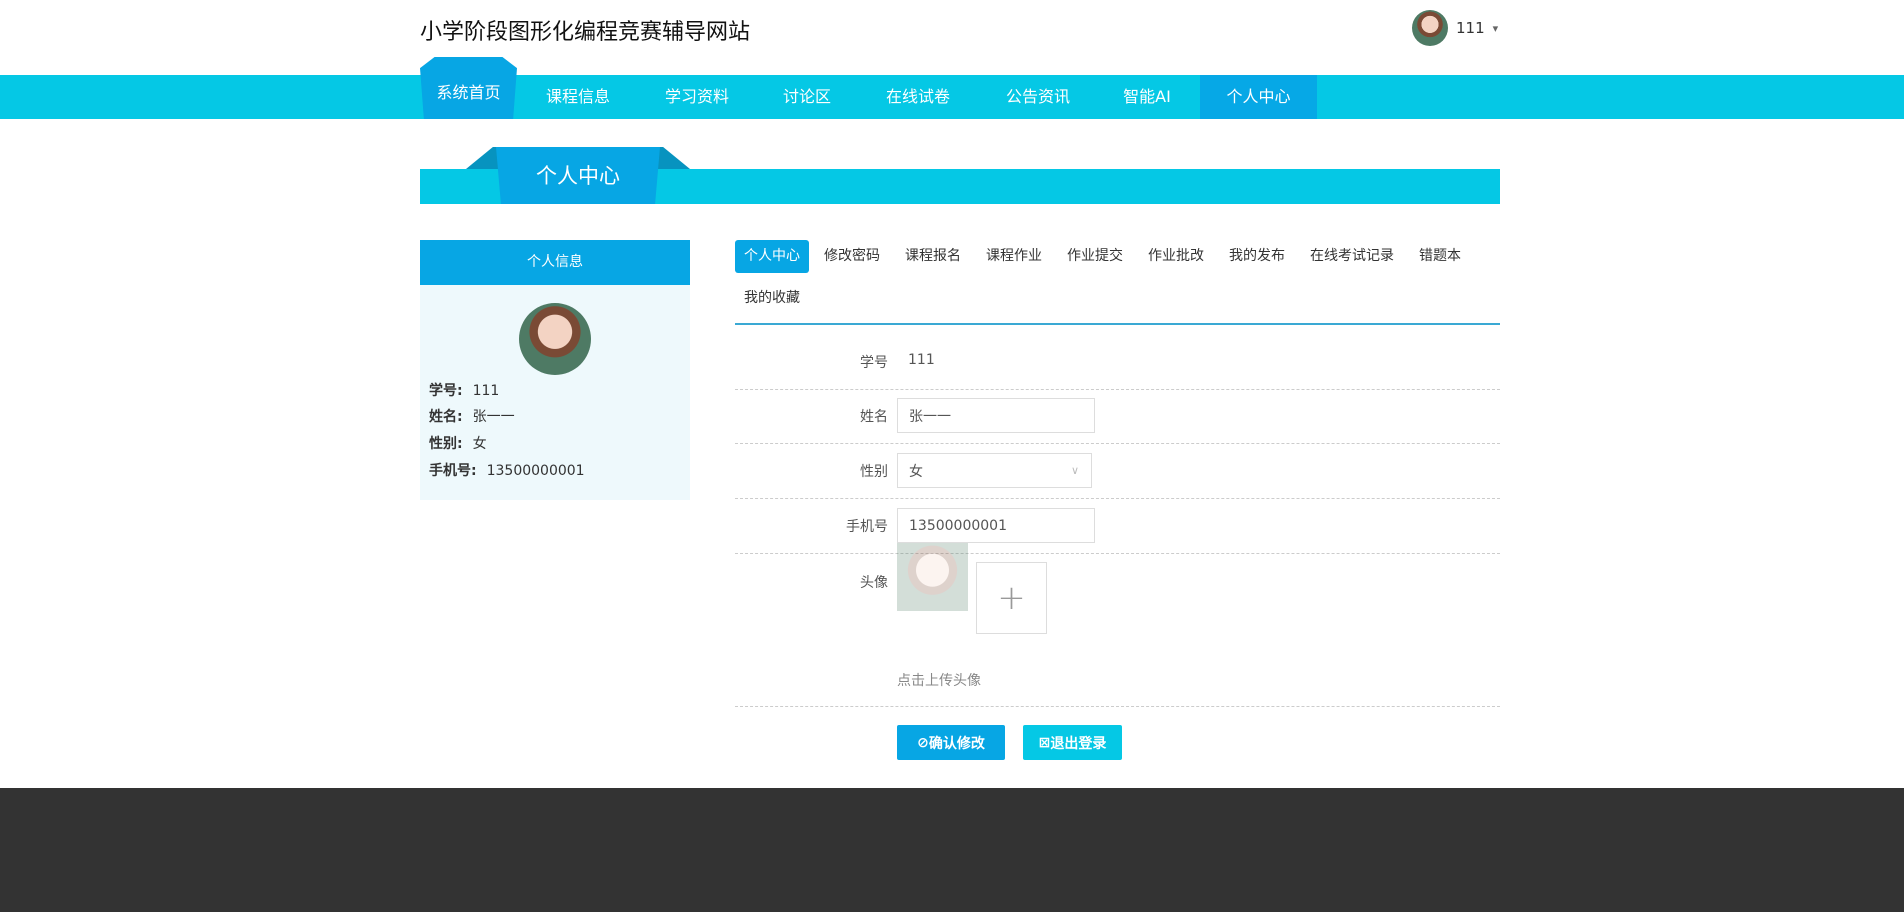 This screenshot has width=1904, height=912. Describe the element at coordinates (1455, 28) in the screenshot. I see `user-menu: 111 ▾` at that location.